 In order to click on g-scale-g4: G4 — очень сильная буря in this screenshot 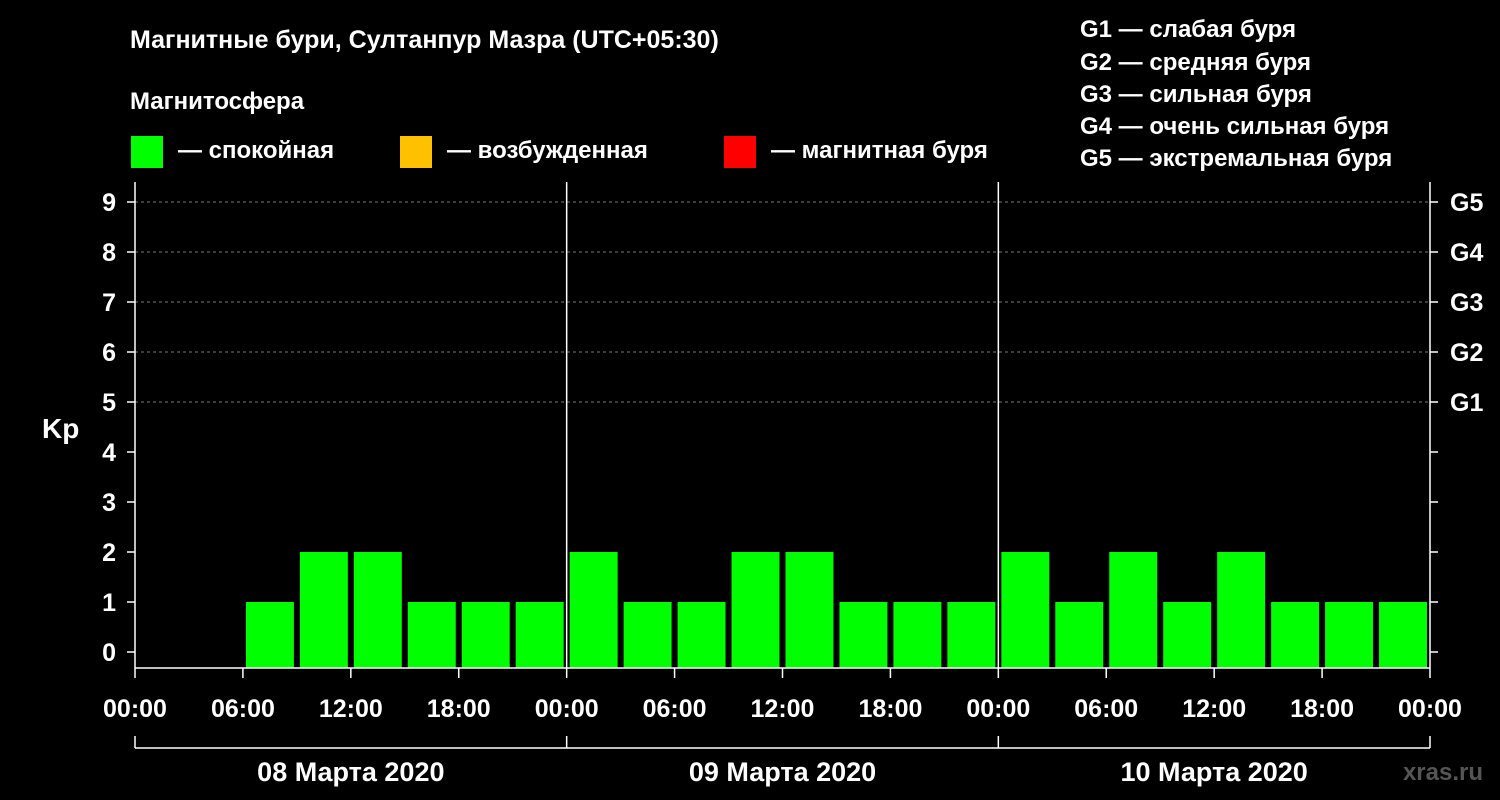, I will do `click(1234, 126)`.